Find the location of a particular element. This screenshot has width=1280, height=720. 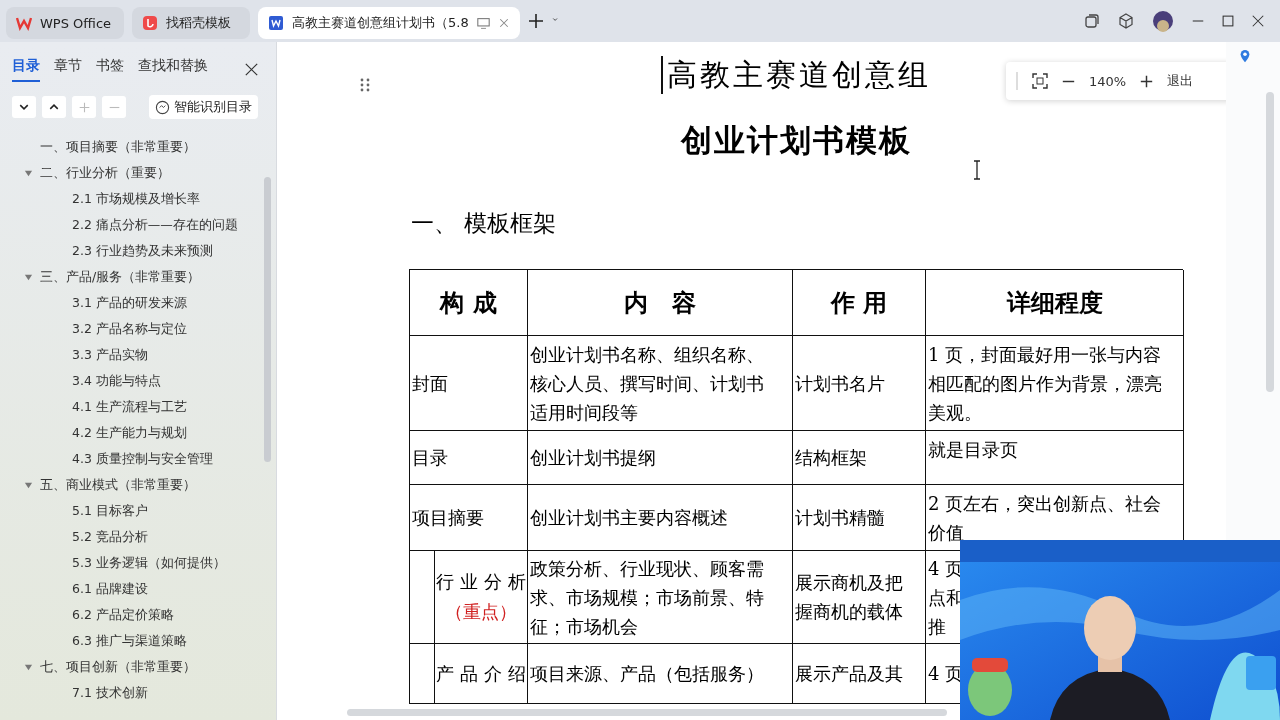

cube-icon is located at coordinates (1126, 21).